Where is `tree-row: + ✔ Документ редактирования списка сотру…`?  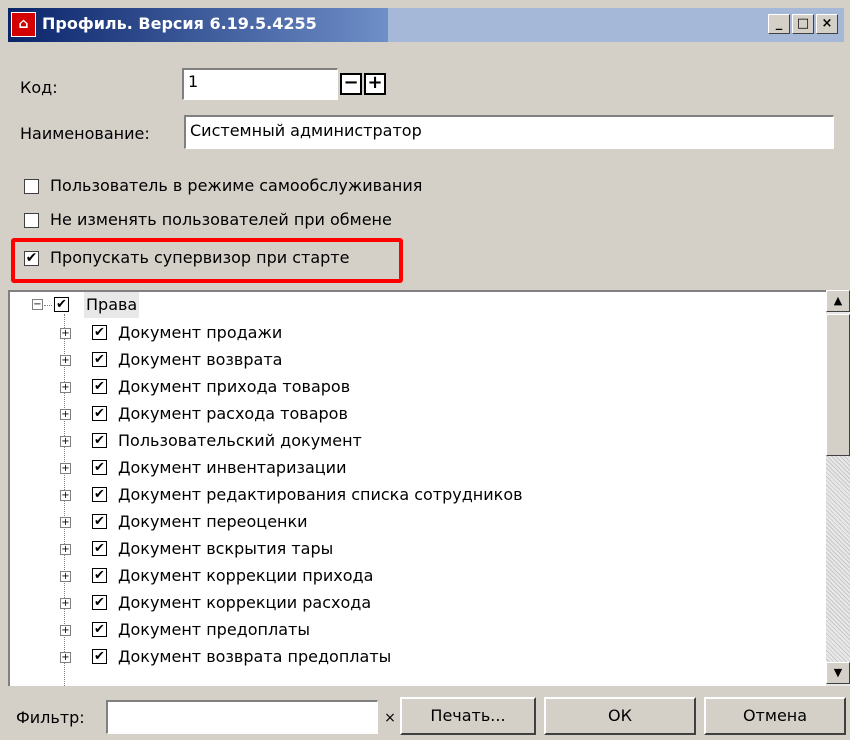
tree-row: + ✔ Документ редактирования списка сотру… is located at coordinates (410, 495).